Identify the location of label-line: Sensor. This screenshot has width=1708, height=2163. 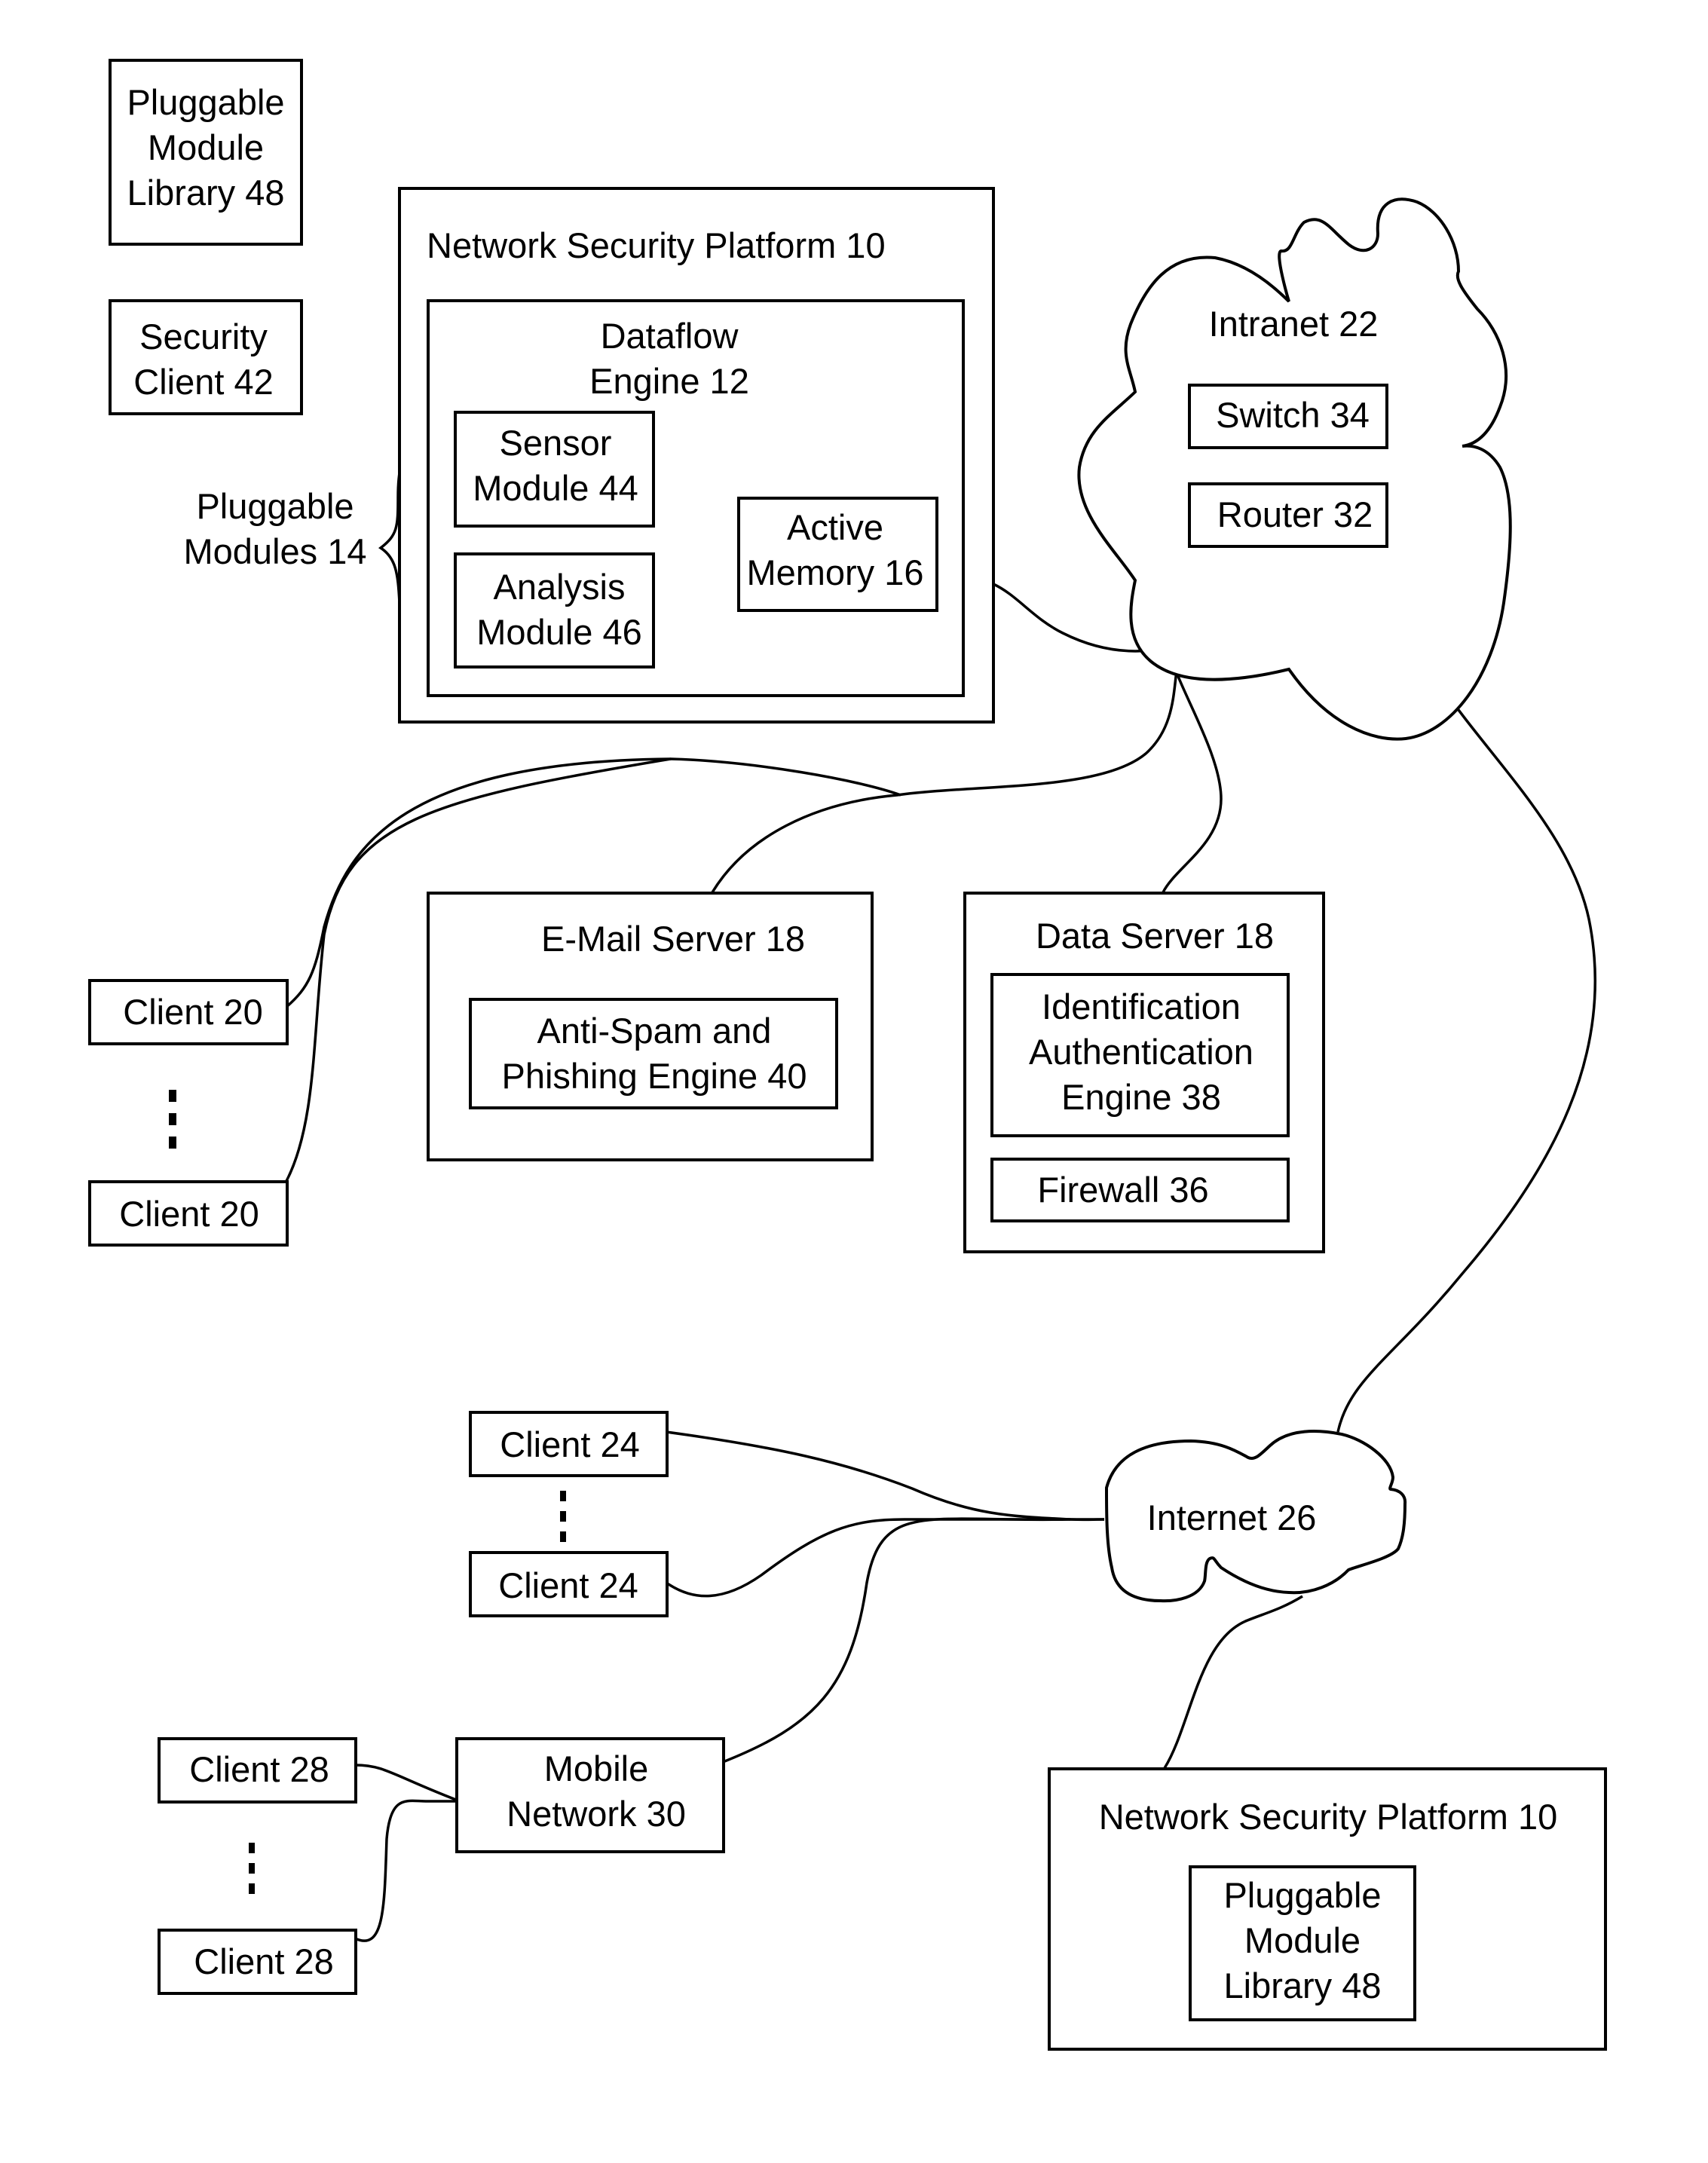
(556, 443).